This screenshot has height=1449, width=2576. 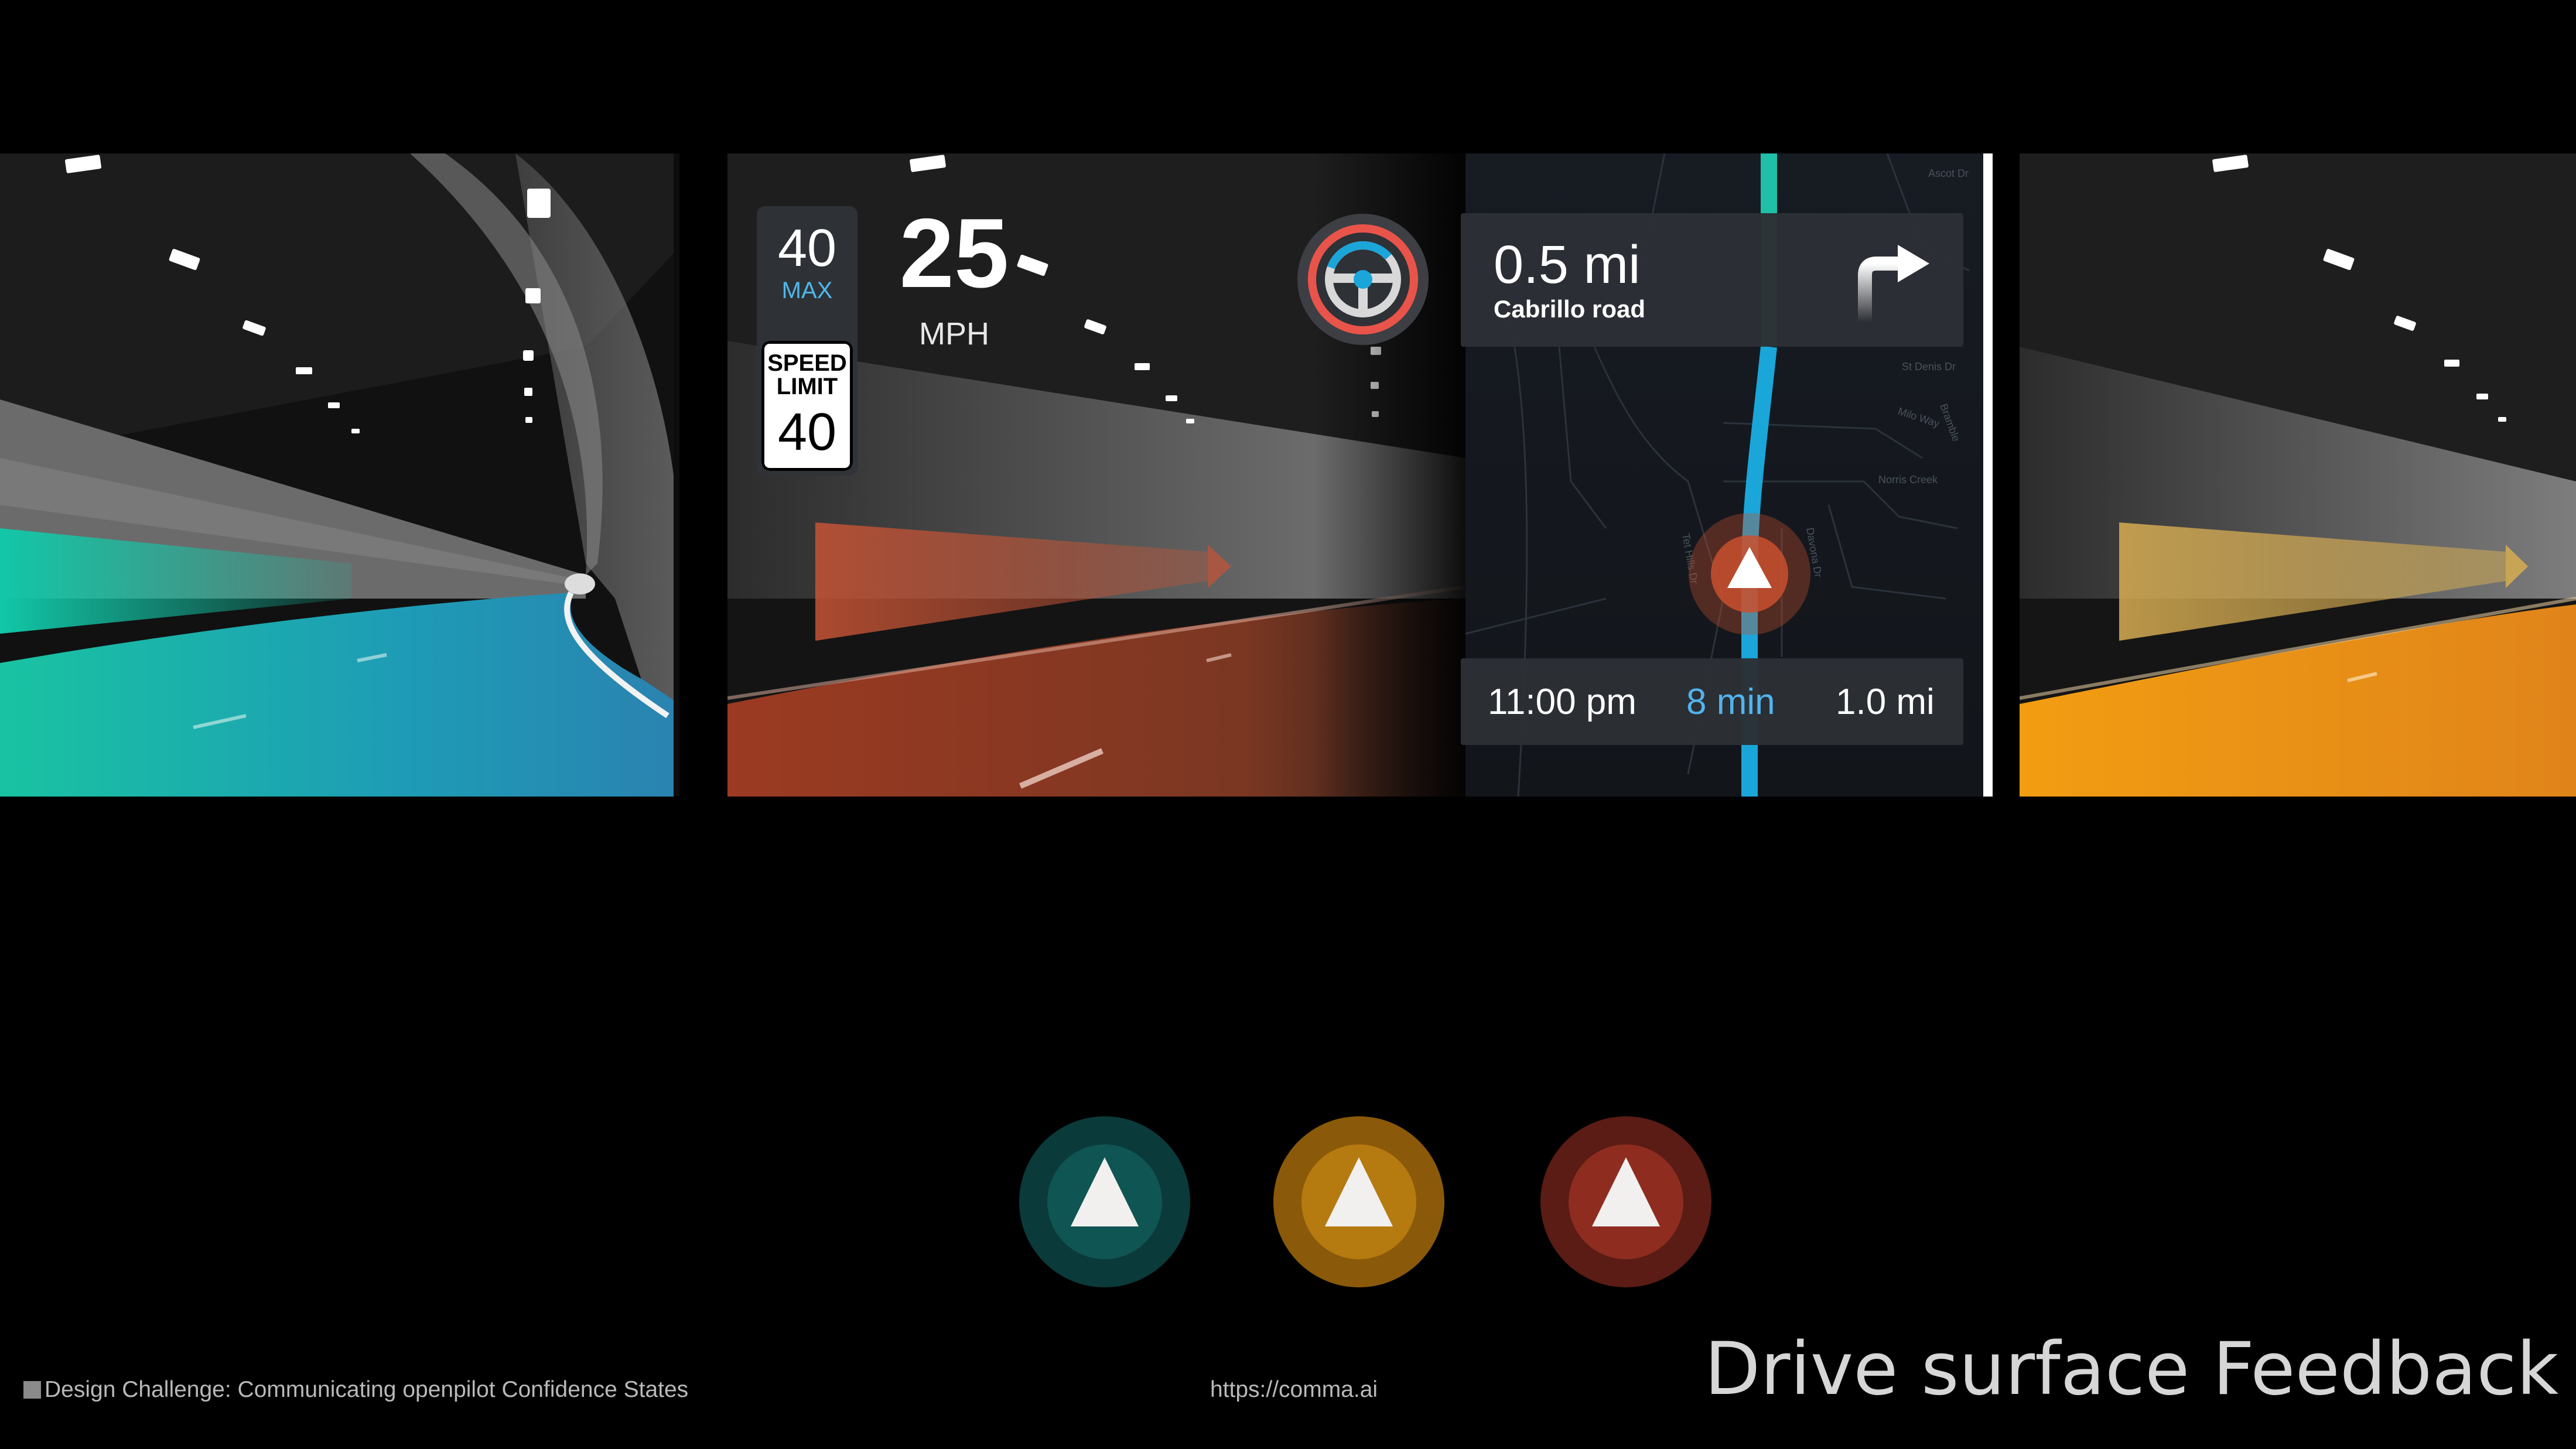 I want to click on speed-limit-sign: SPEED LIMIT 40, so click(x=807, y=406).